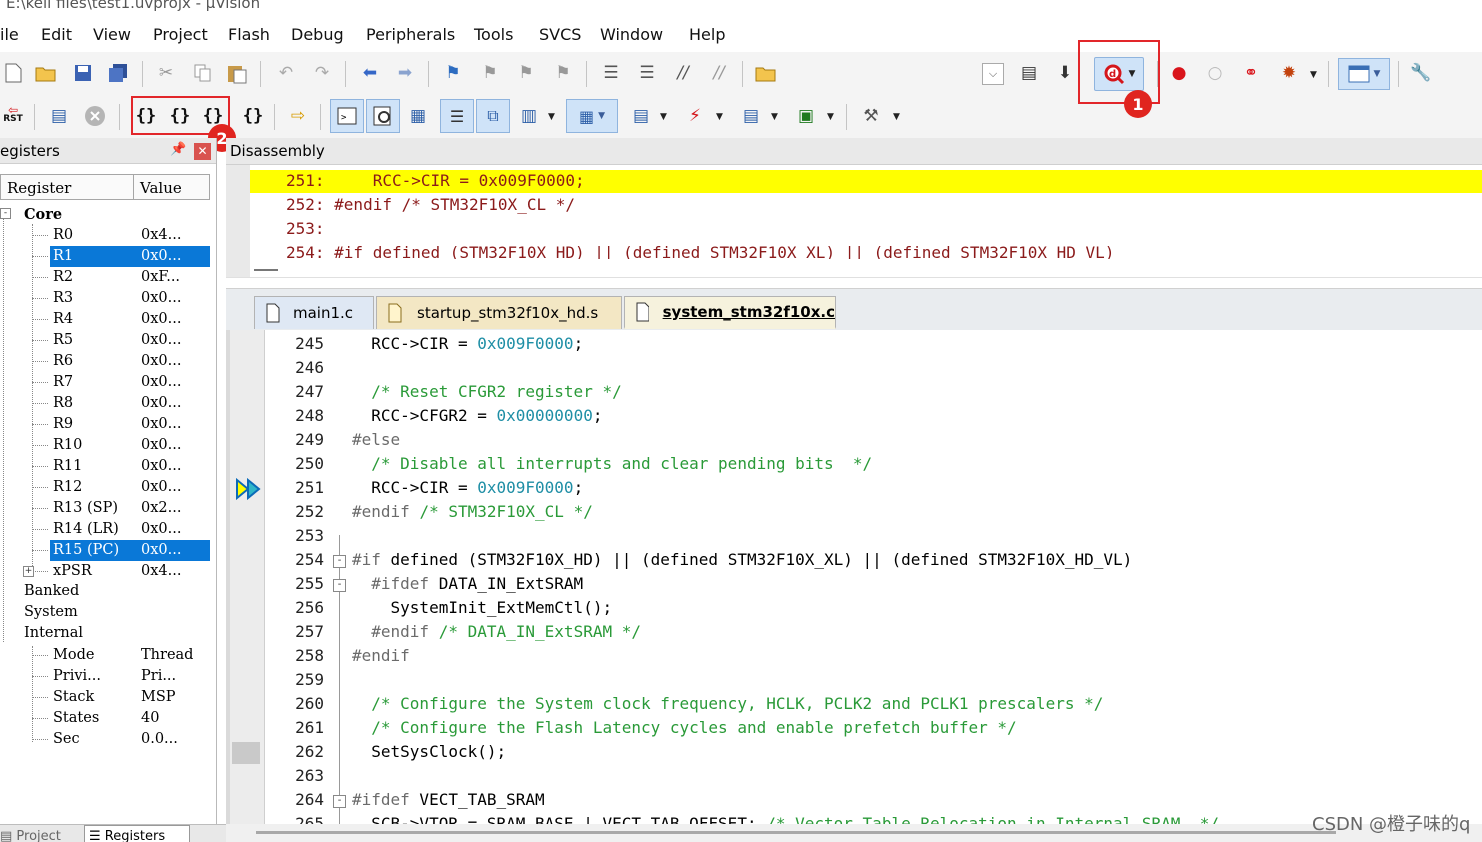 This screenshot has height=842, width=1482. Describe the element at coordinates (314, 312) in the screenshot. I see `tab-main1-c: main1.c` at that location.